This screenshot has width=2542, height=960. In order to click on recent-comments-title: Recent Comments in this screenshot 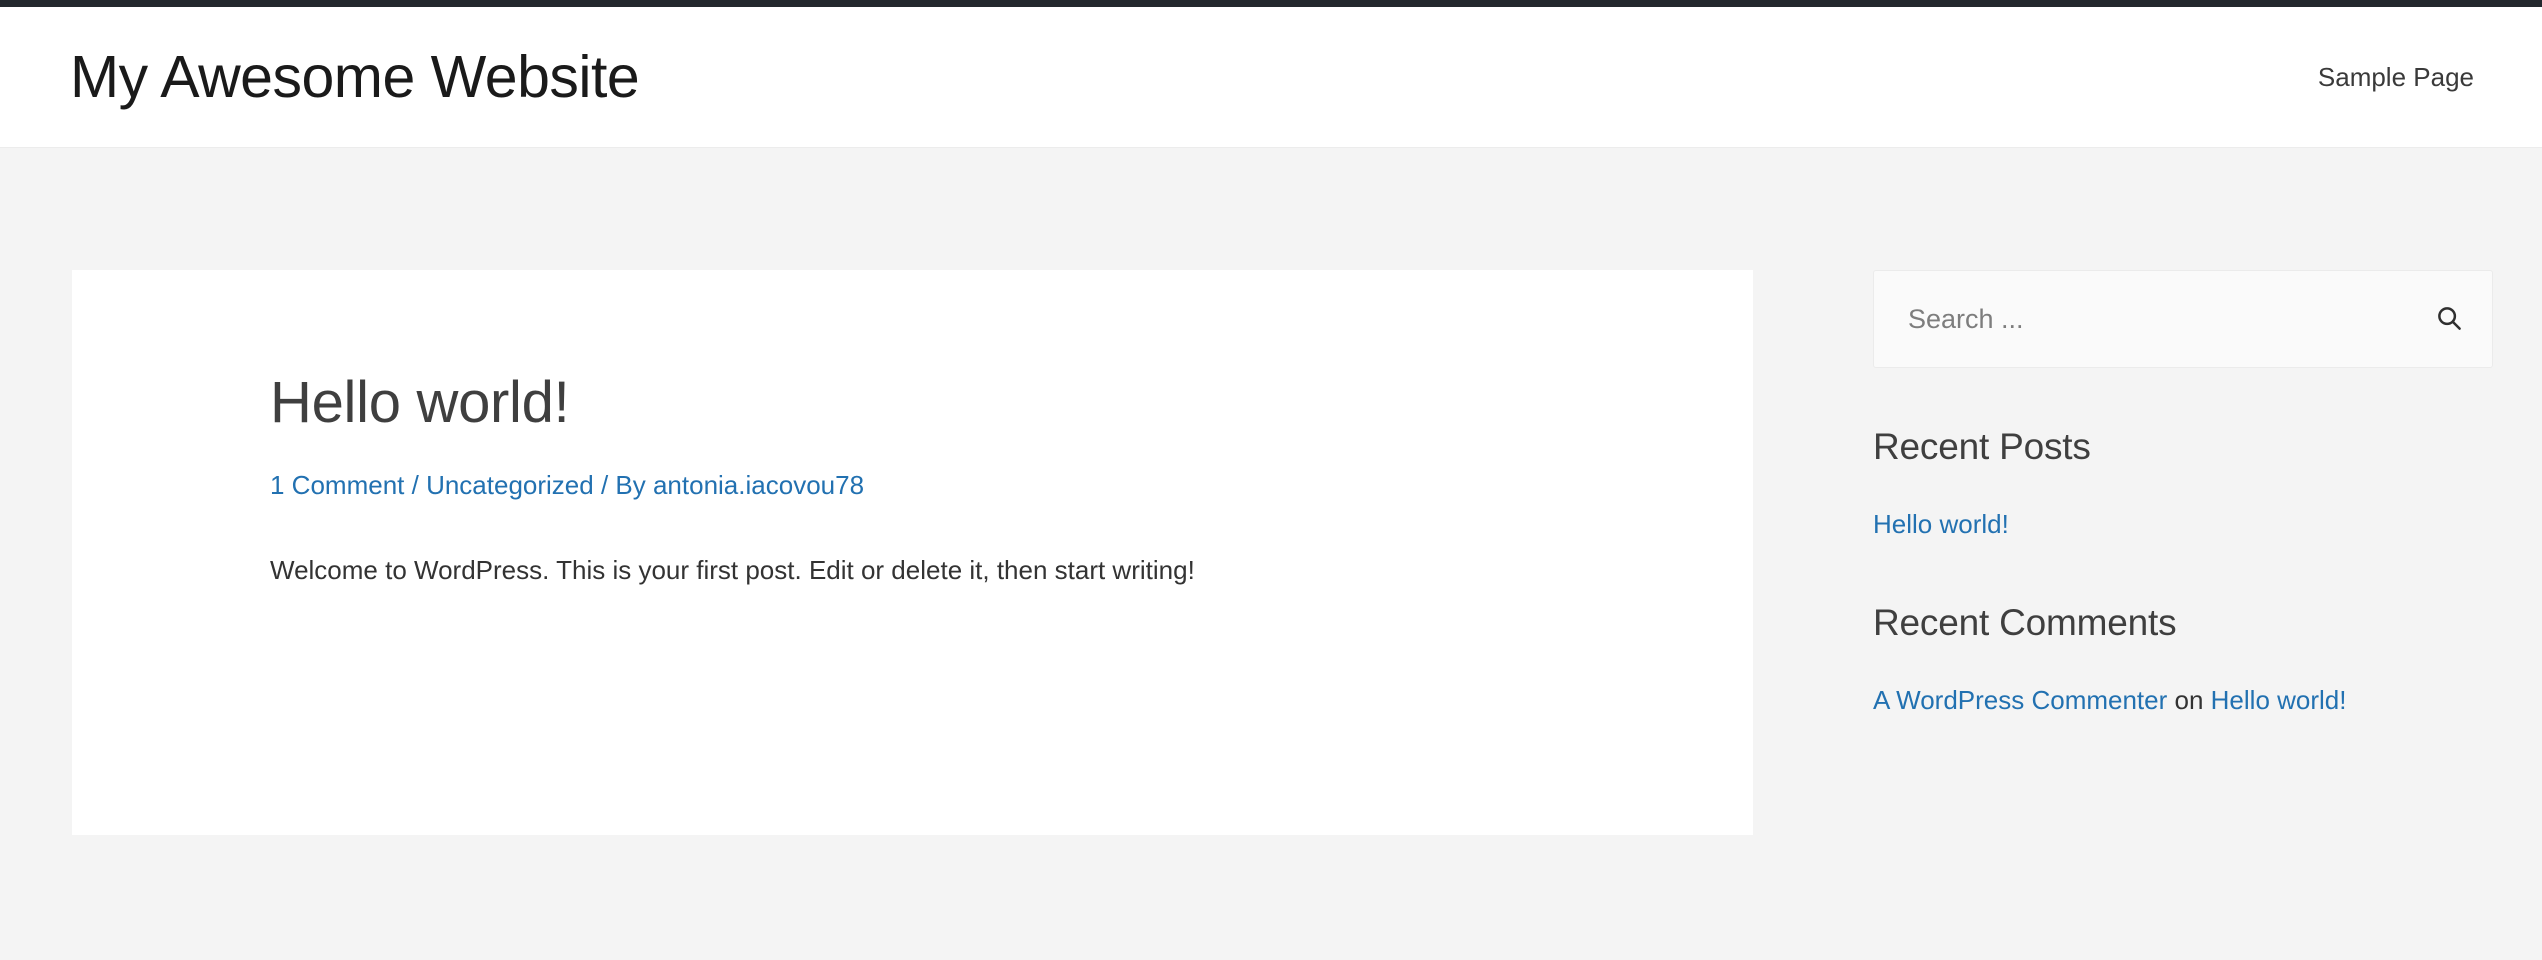, I will do `click(2025, 623)`.